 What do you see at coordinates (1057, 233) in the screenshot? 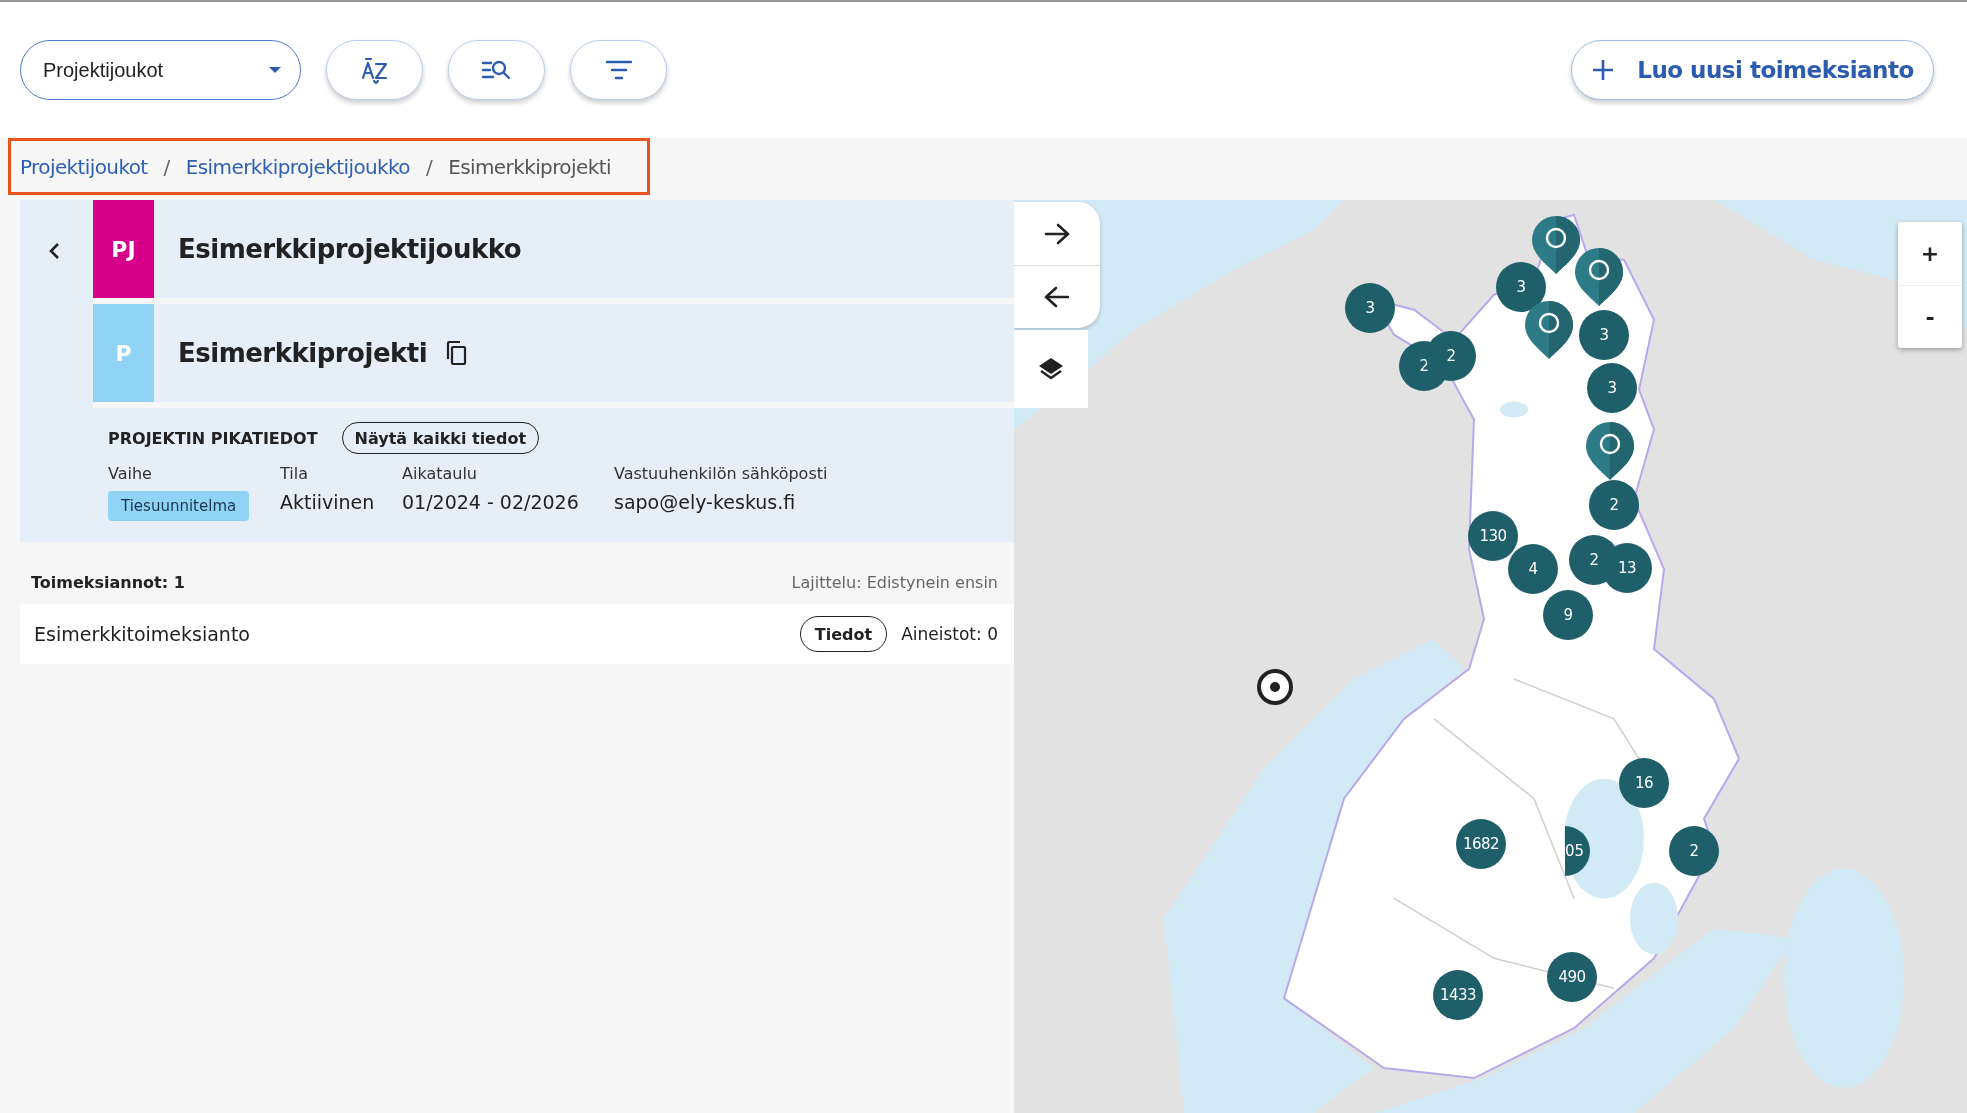
I see `arrow-right-icon` at bounding box center [1057, 233].